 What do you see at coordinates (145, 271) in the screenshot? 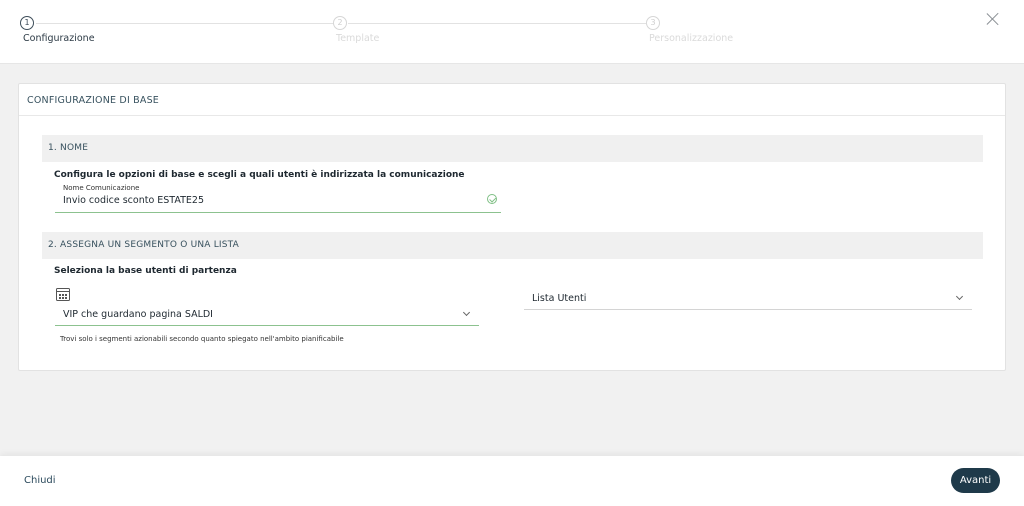
I see `section-segment-description: Seleziona la base utenti di partenza` at bounding box center [145, 271].